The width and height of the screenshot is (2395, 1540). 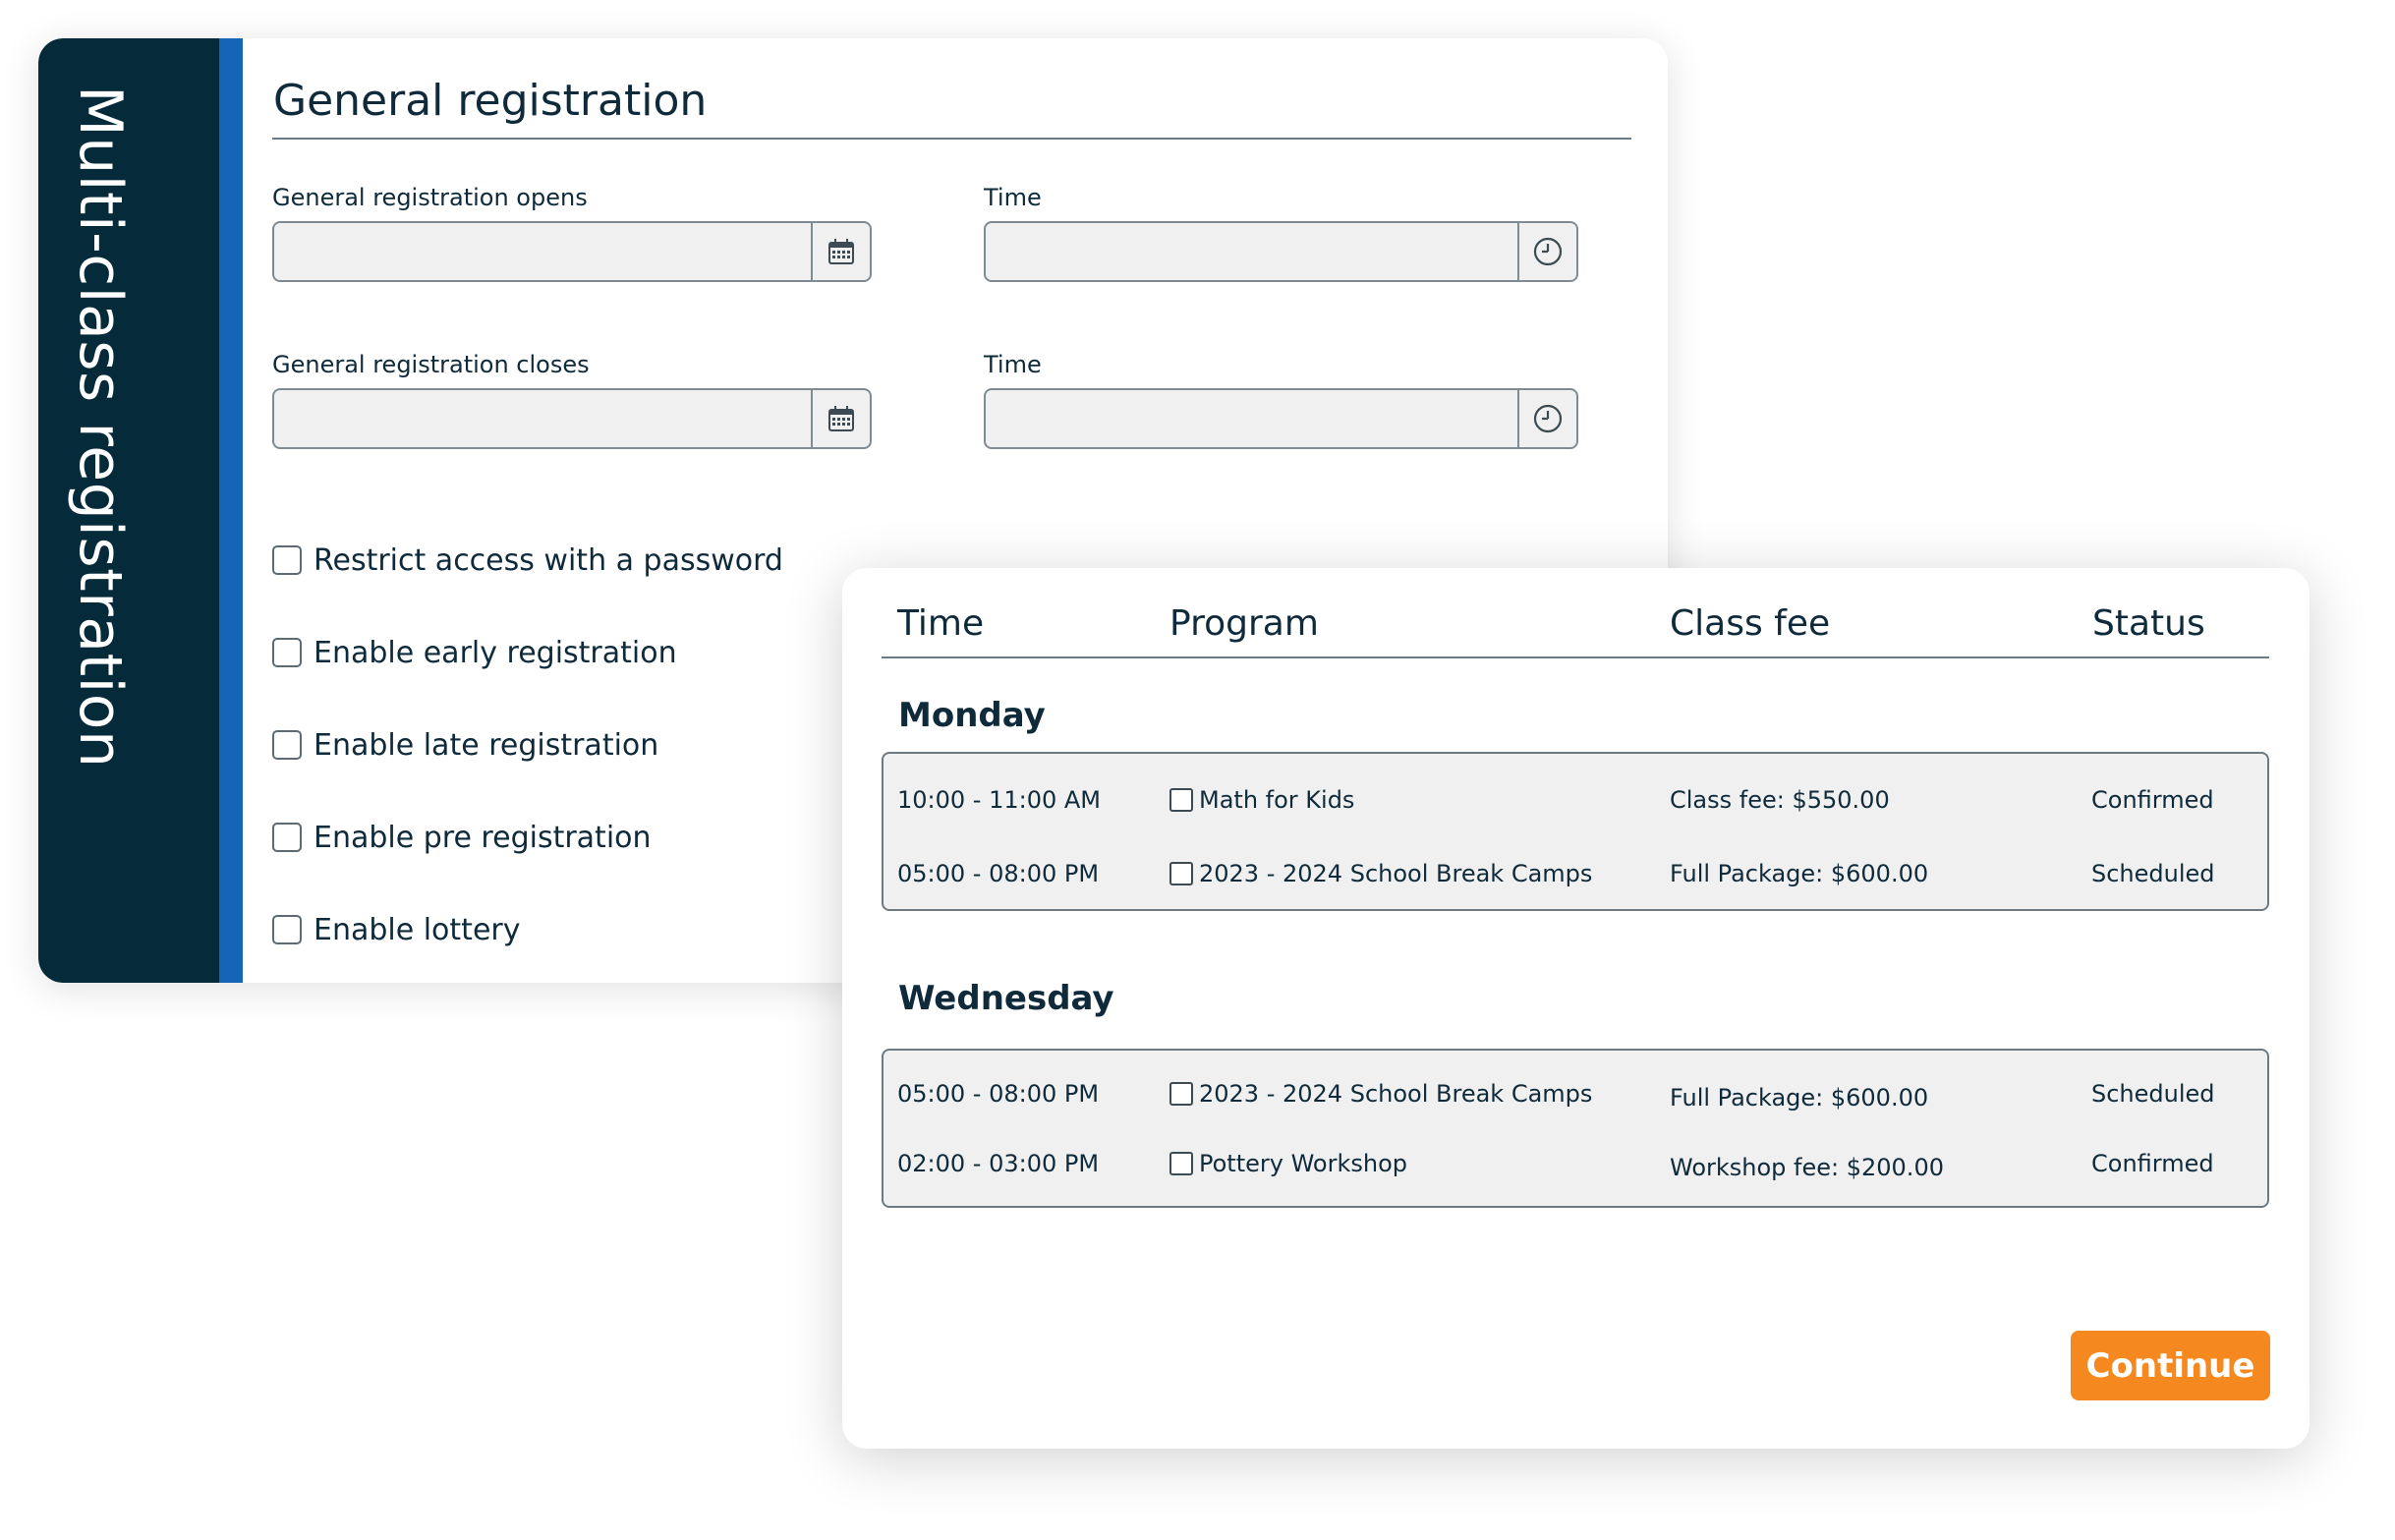 I want to click on row-fee: Workshop fee: $200.00, so click(x=1807, y=1167).